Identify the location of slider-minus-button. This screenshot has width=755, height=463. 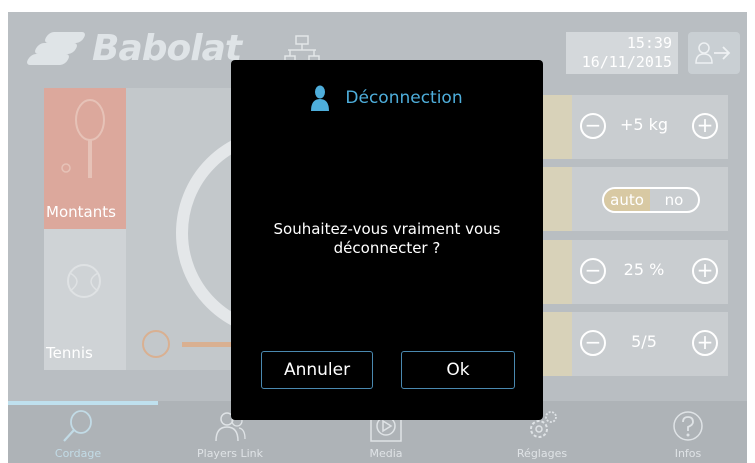
(156, 344).